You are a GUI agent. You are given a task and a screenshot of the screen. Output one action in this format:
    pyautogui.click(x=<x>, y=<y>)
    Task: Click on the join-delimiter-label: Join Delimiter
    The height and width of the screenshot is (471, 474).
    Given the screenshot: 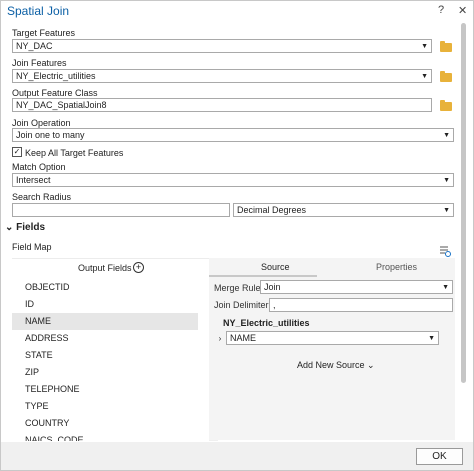 What is the action you would take?
    pyautogui.click(x=241, y=305)
    